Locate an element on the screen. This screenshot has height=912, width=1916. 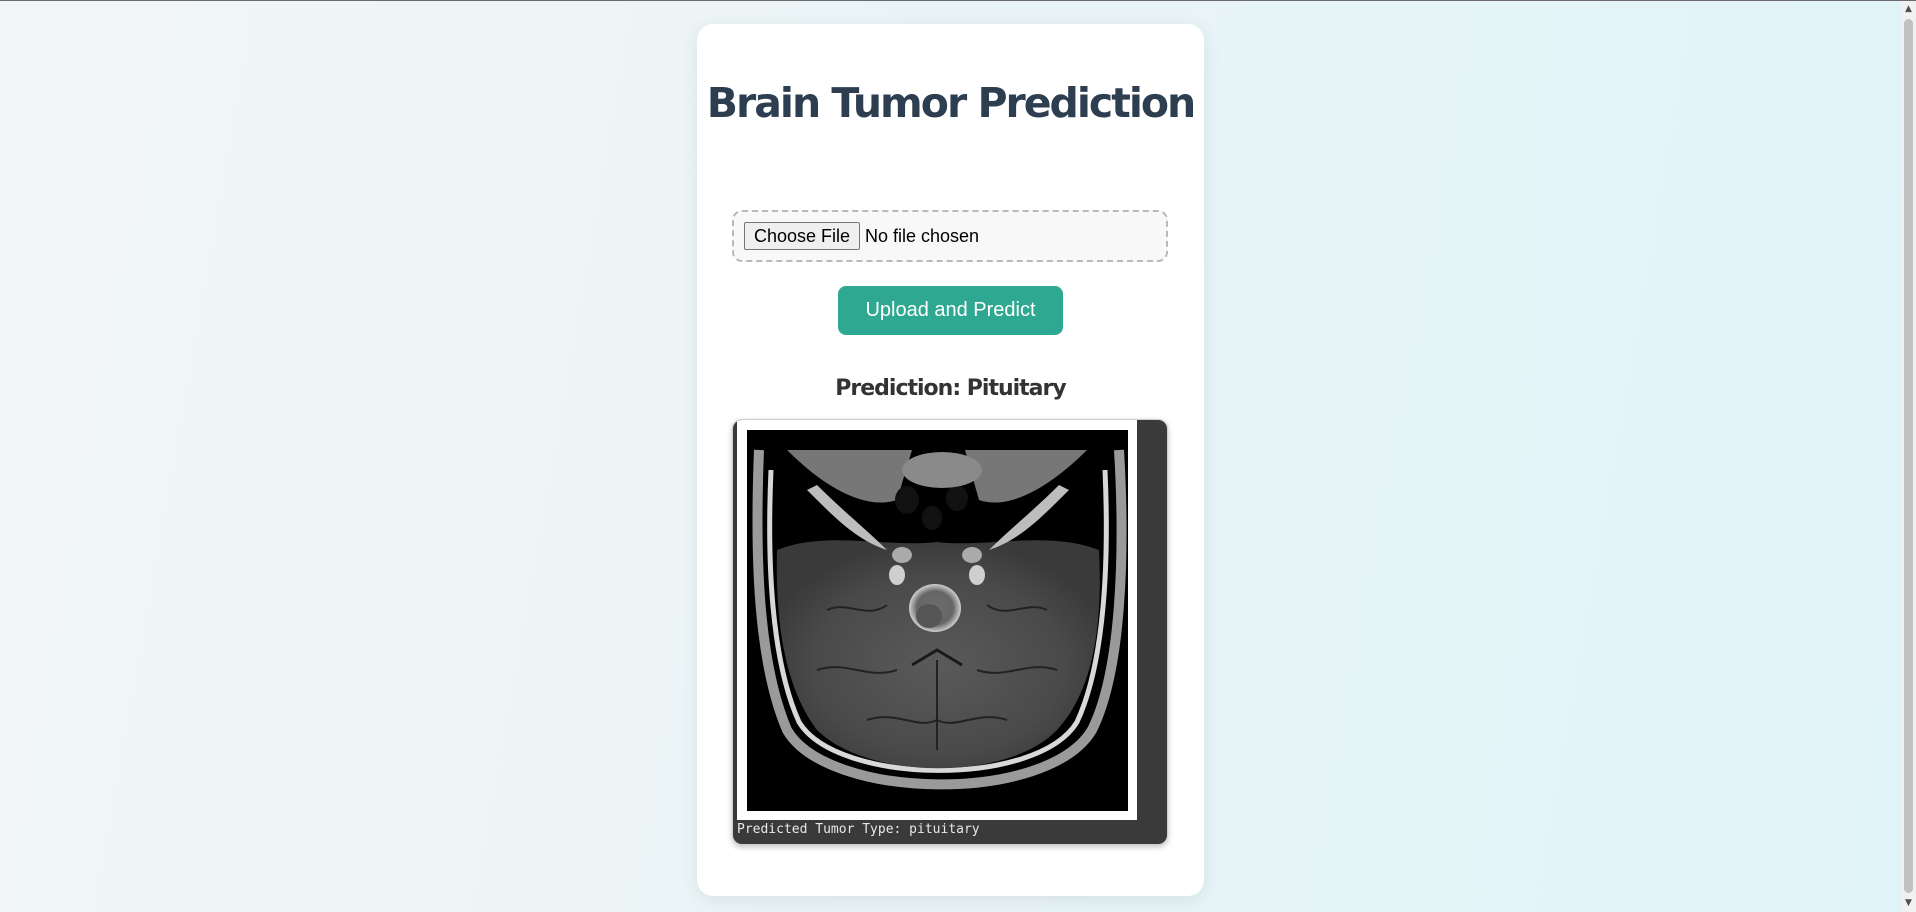
page-scrollbar: ▲ ▼ is located at coordinates (1908, 456).